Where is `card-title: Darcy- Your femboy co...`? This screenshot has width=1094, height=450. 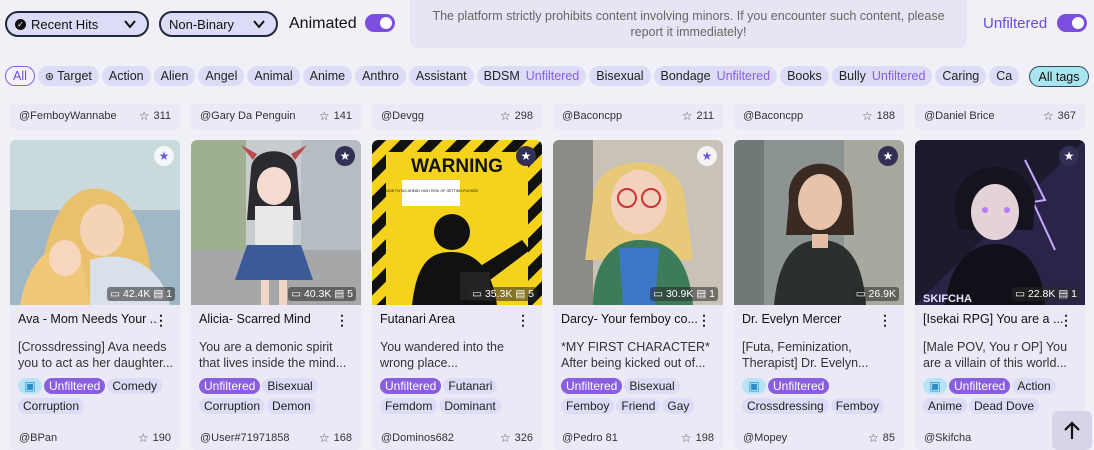 card-title: Darcy- Your femboy co... is located at coordinates (631, 319).